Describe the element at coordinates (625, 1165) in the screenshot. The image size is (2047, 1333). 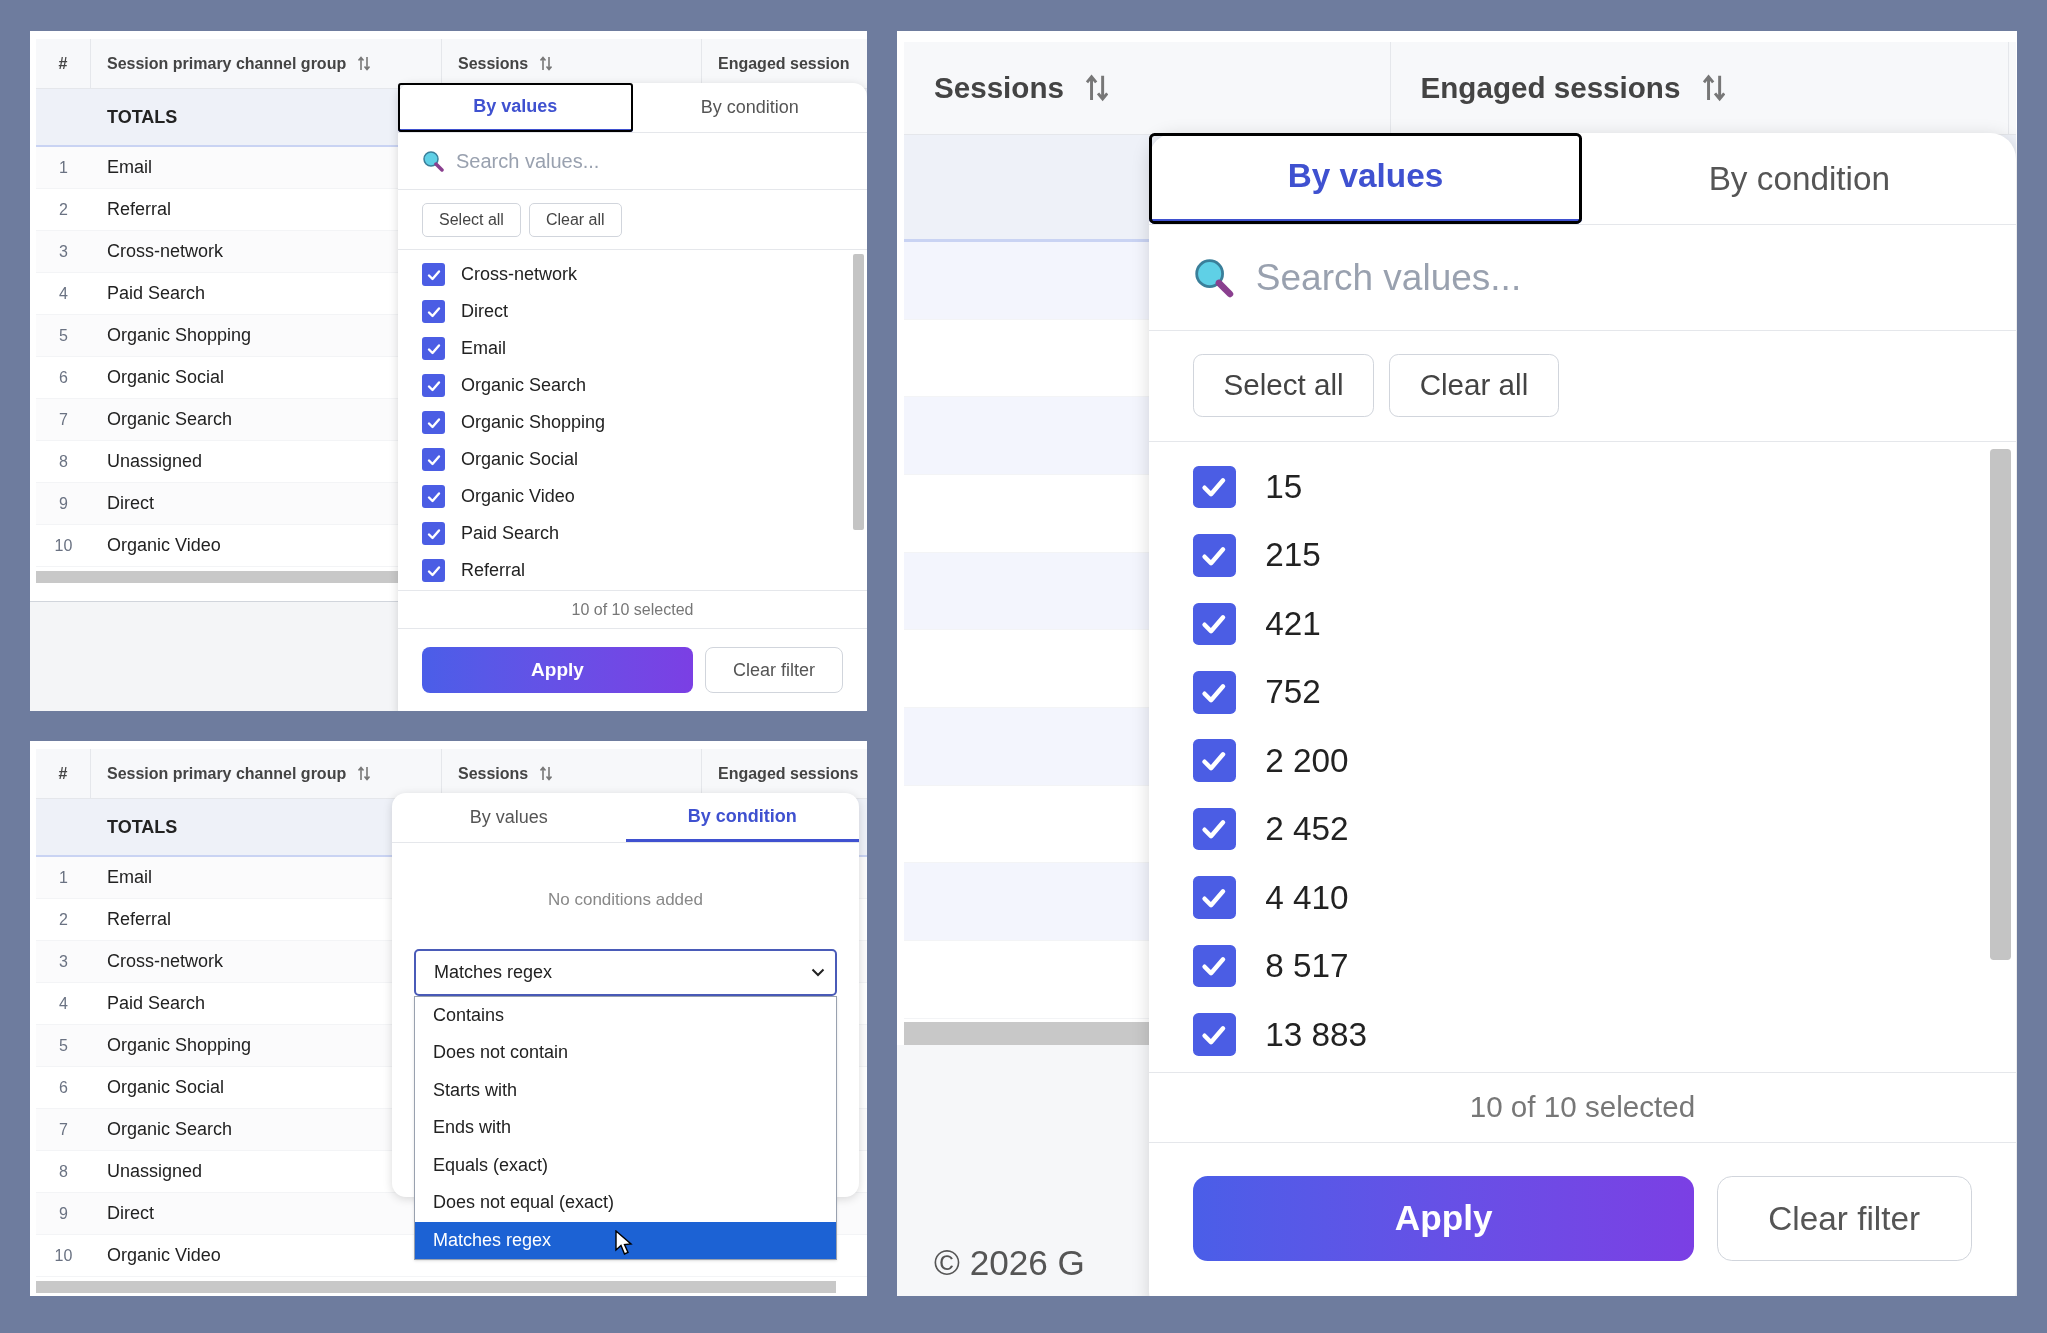
I see `dropdown-option: Equals (exact)` at that location.